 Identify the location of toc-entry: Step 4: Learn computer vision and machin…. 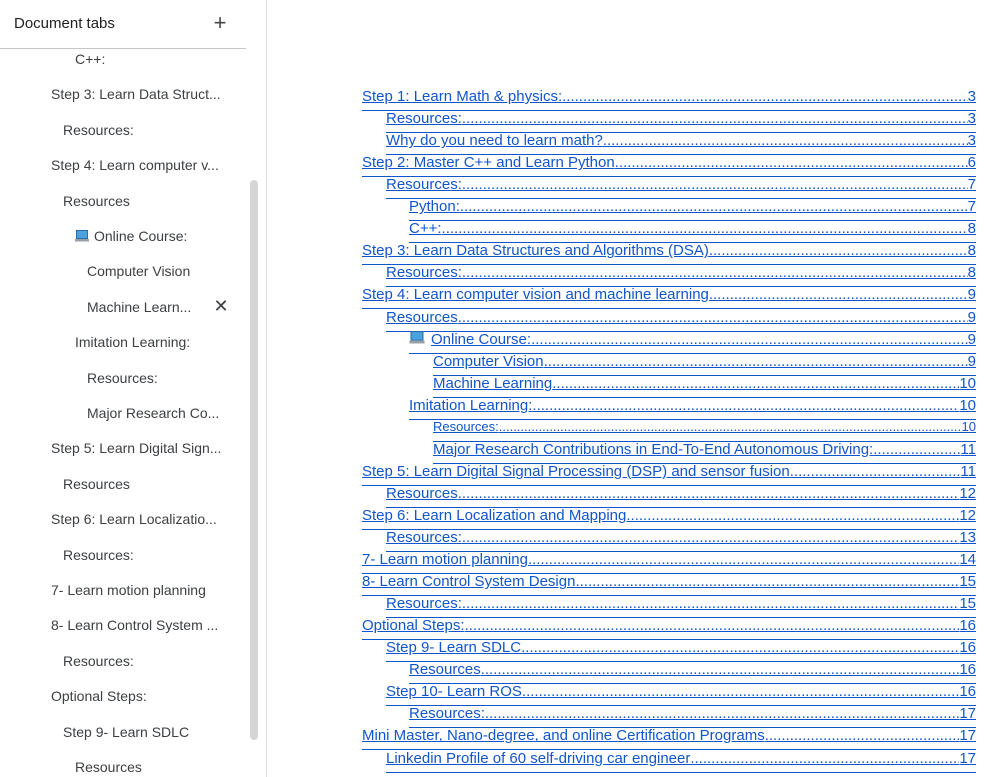
(669, 298).